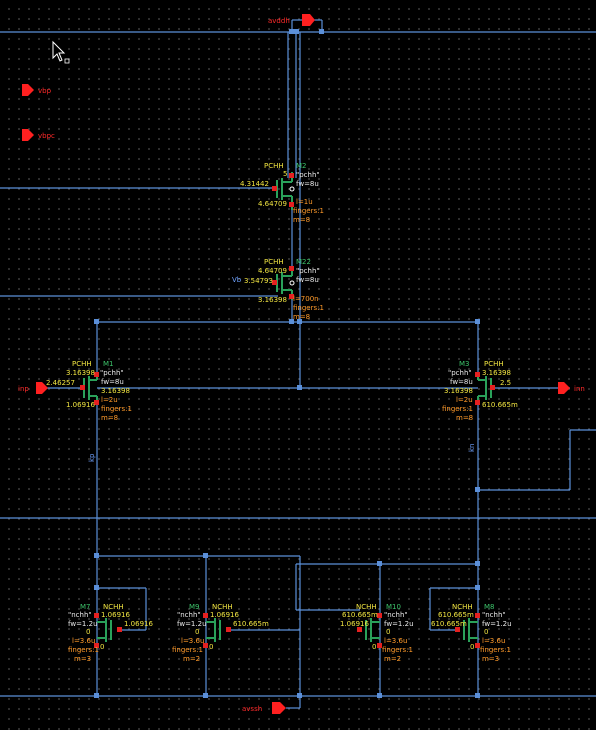 This screenshot has height=730, width=596. What do you see at coordinates (456, 615) in the screenshot?
I see `v-drain-M8: 610.665m` at bounding box center [456, 615].